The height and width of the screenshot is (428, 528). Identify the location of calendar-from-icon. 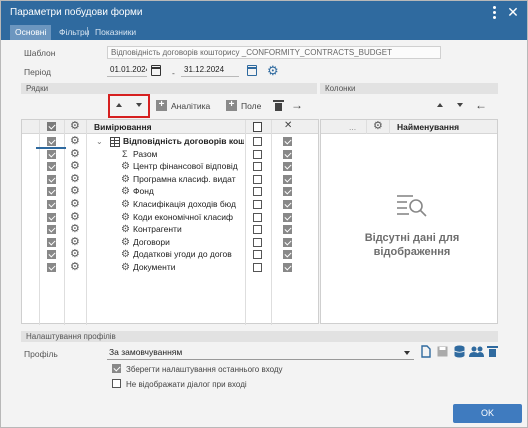
(156, 70).